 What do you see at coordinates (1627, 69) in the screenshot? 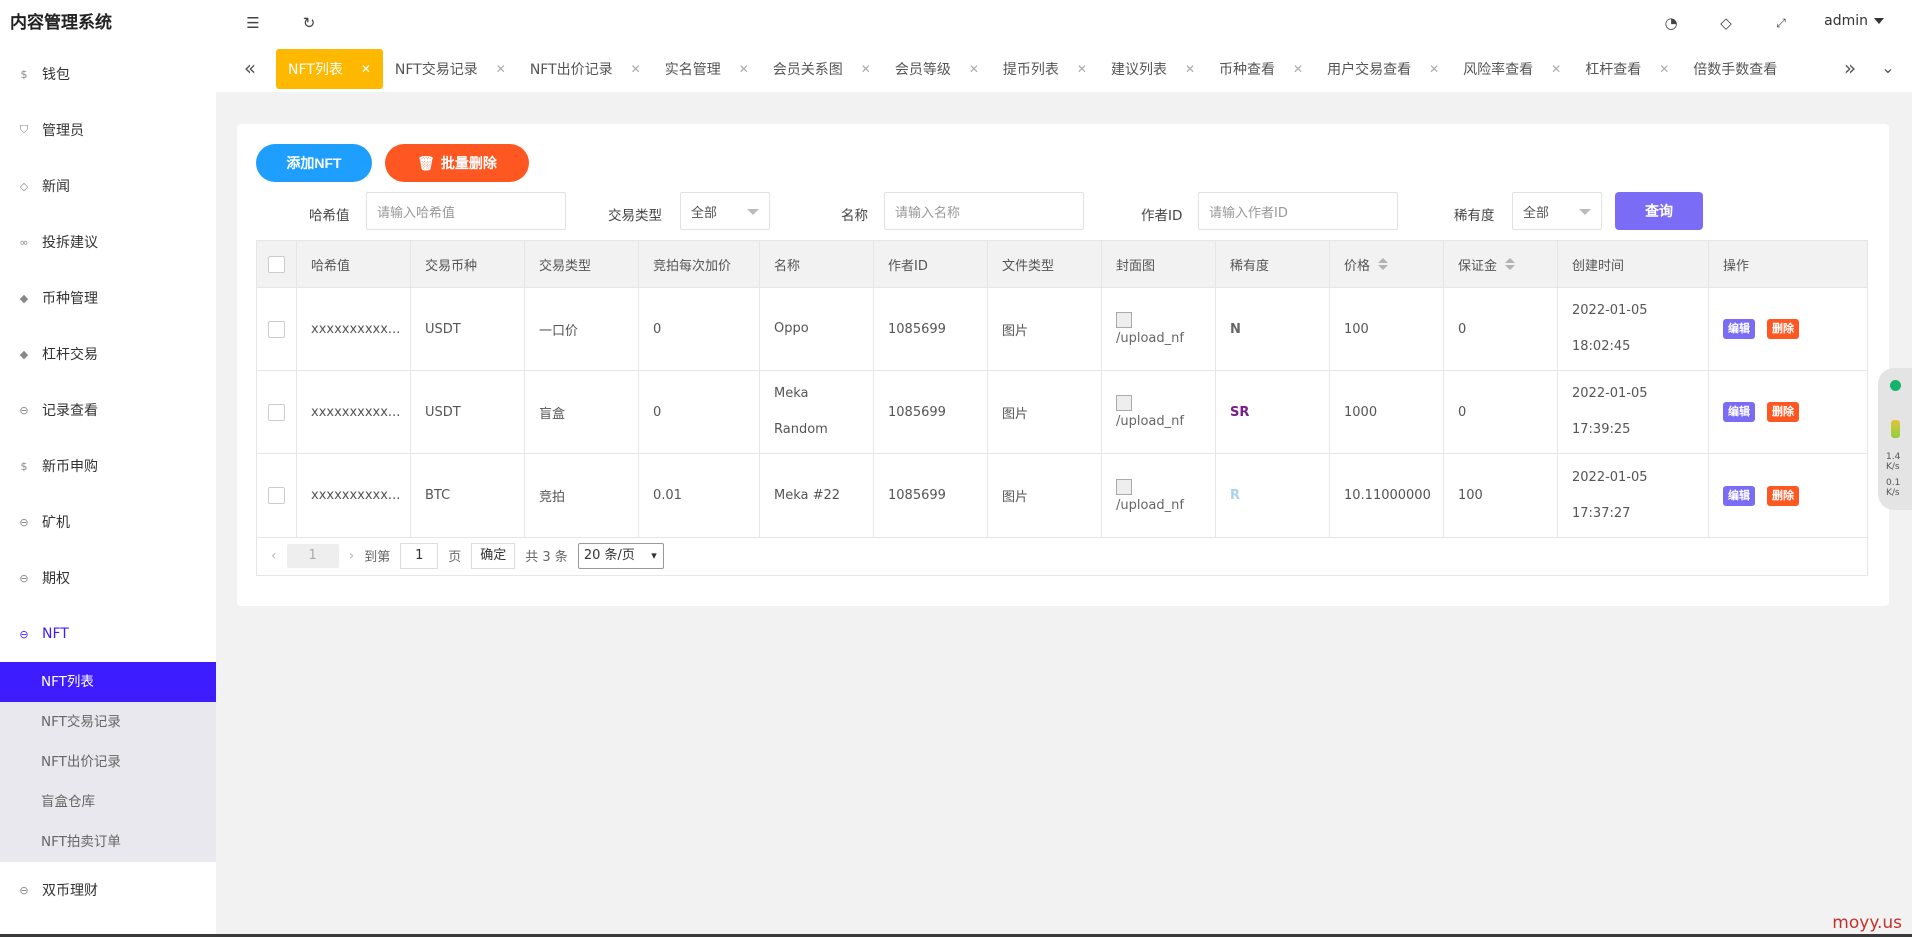
I see `tab-leverage-view: 杠杆查看 ✕` at bounding box center [1627, 69].